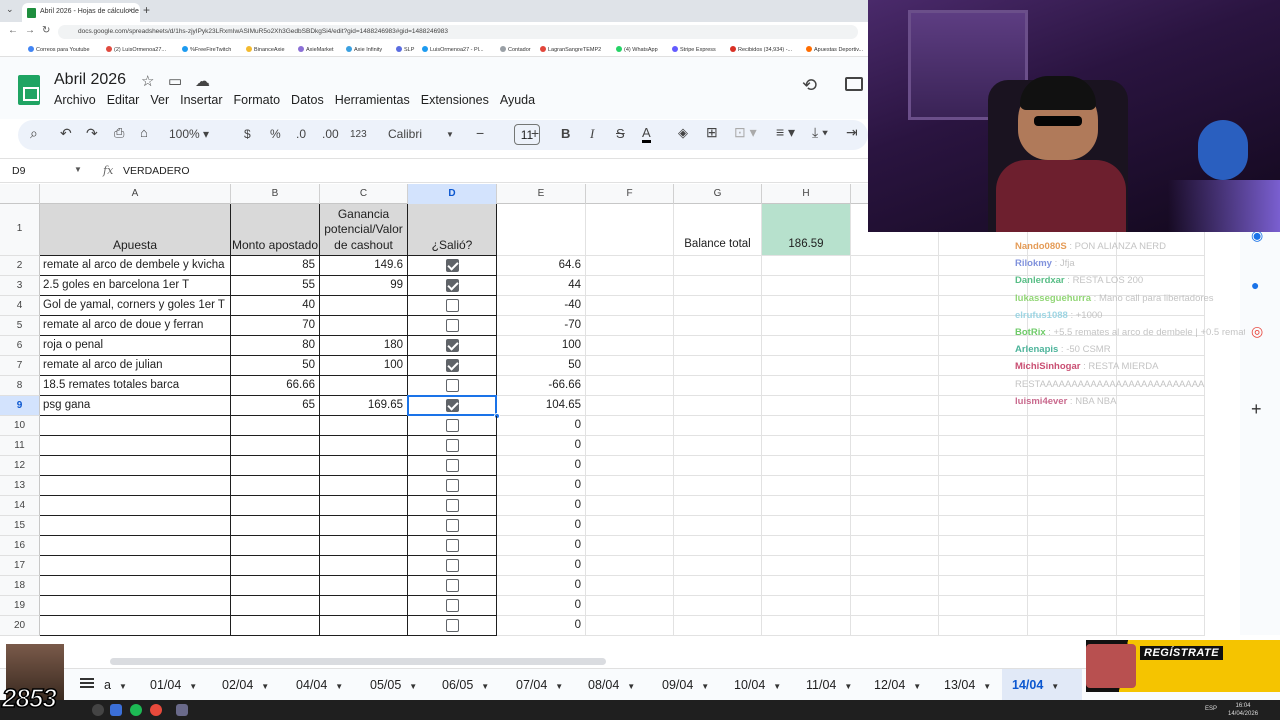  What do you see at coordinates (189, 134) in the screenshot?
I see `zoom-select: 100% ▾` at bounding box center [189, 134].